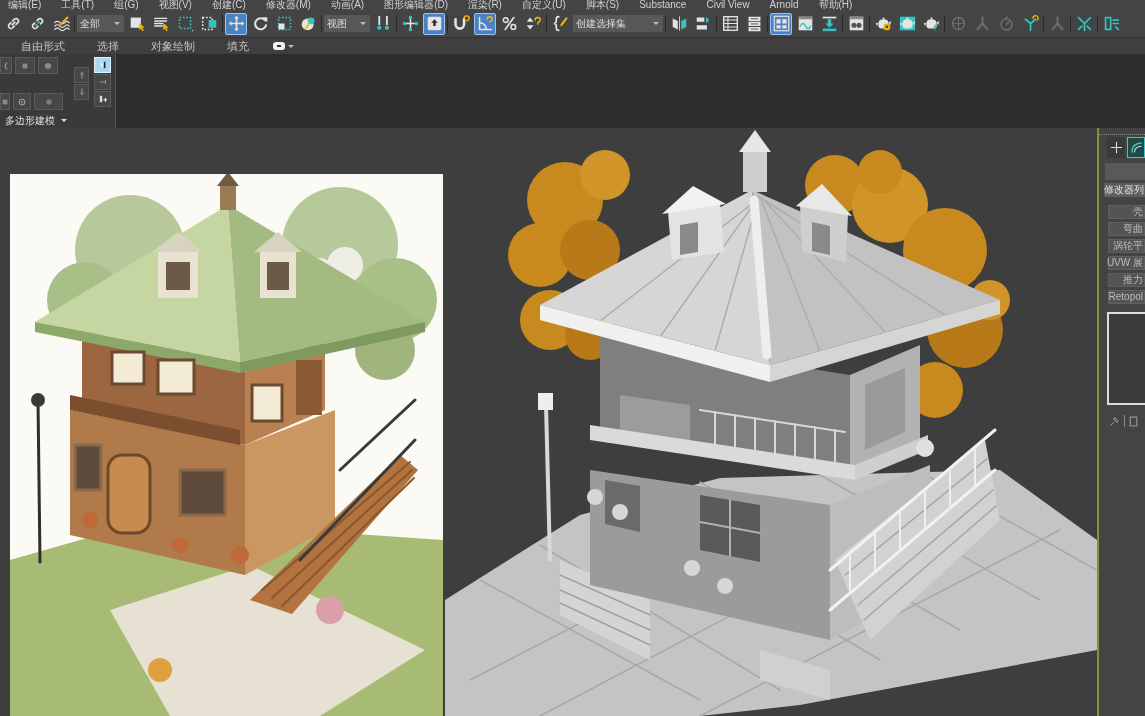 Image resolution: width=1145 pixels, height=716 pixels. What do you see at coordinates (48, 65) in the screenshot?
I see `cube-icon` at bounding box center [48, 65].